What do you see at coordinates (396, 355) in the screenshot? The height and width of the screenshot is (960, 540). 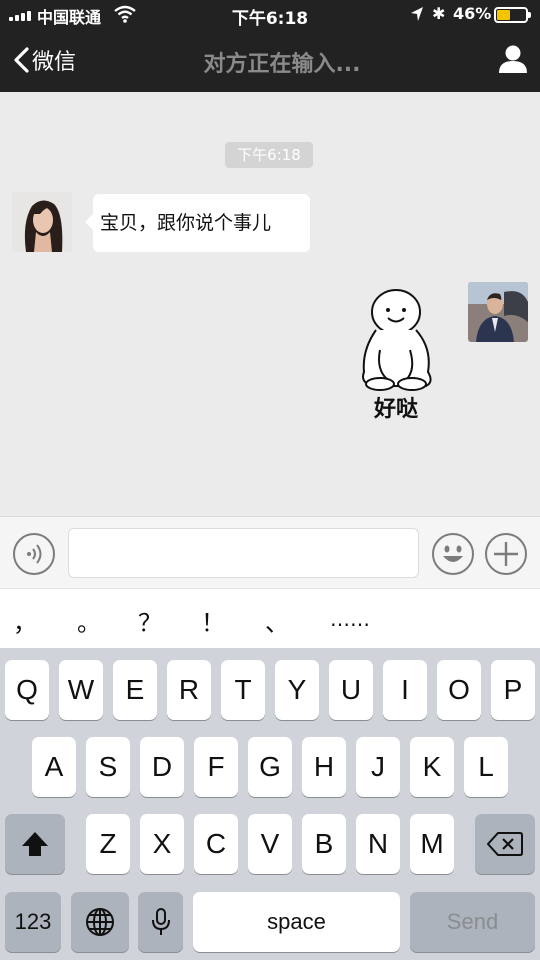 I see `sticker-image: 好哒` at bounding box center [396, 355].